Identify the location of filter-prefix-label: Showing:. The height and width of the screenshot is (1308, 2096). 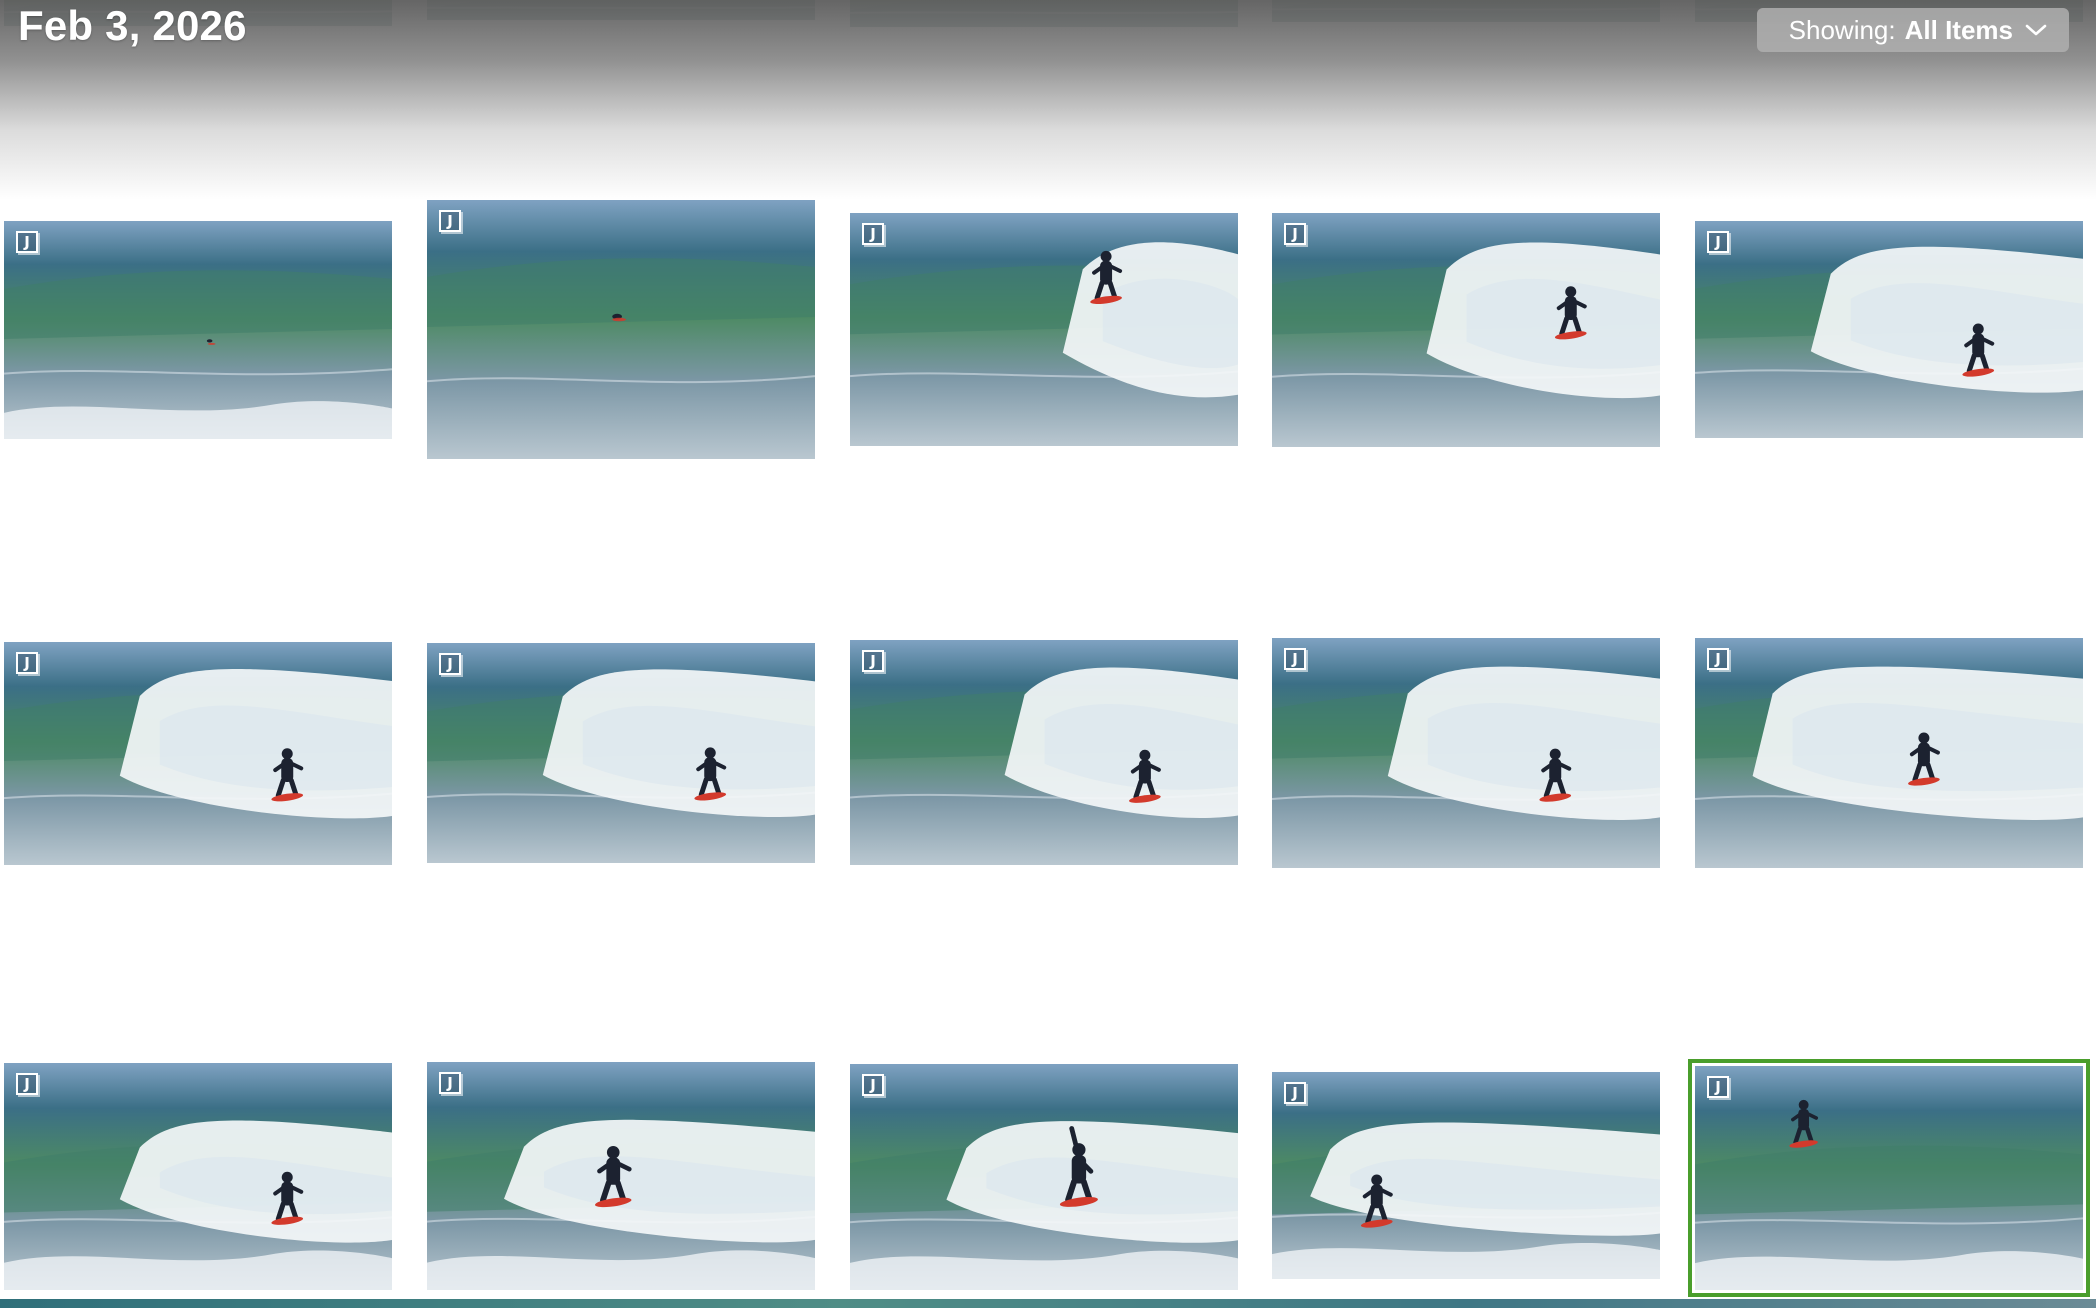
(1842, 29).